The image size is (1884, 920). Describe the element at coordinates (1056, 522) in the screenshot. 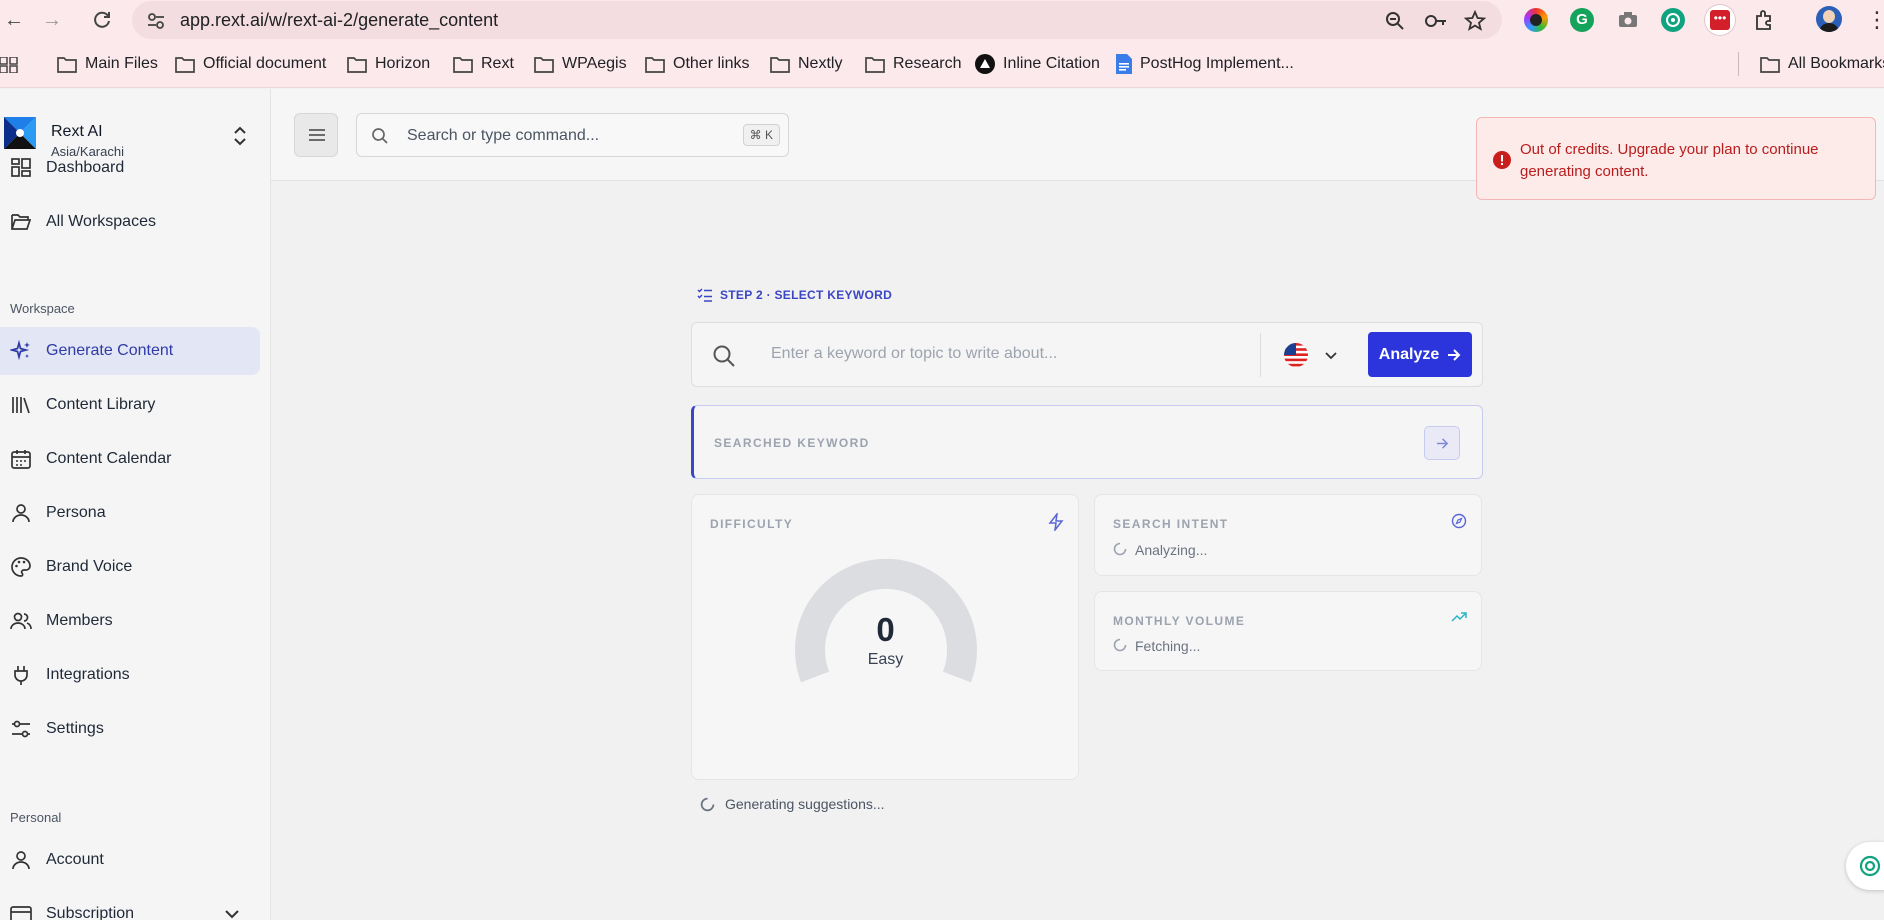

I see `lightning-icon` at that location.